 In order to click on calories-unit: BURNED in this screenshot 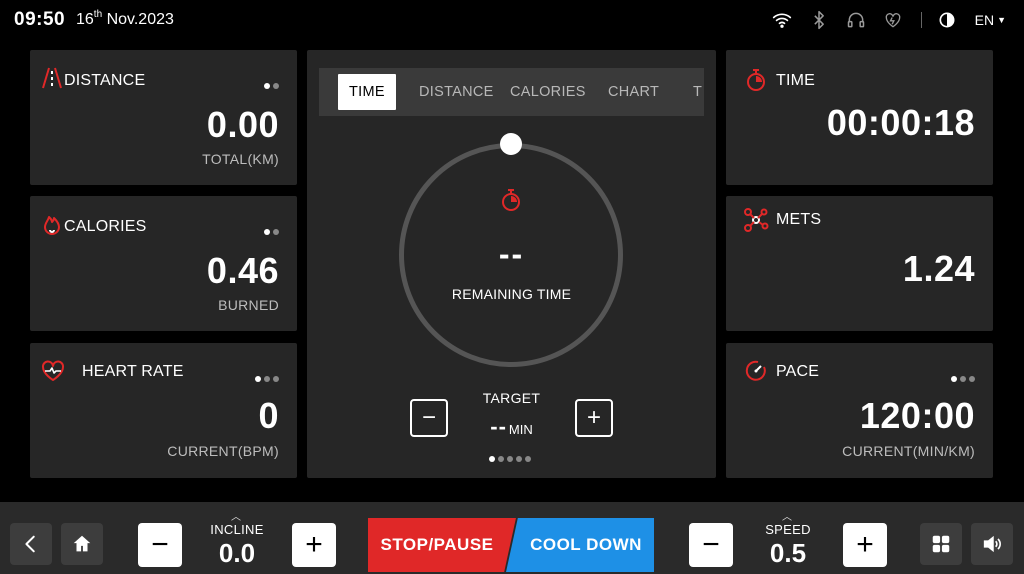, I will do `click(248, 305)`.